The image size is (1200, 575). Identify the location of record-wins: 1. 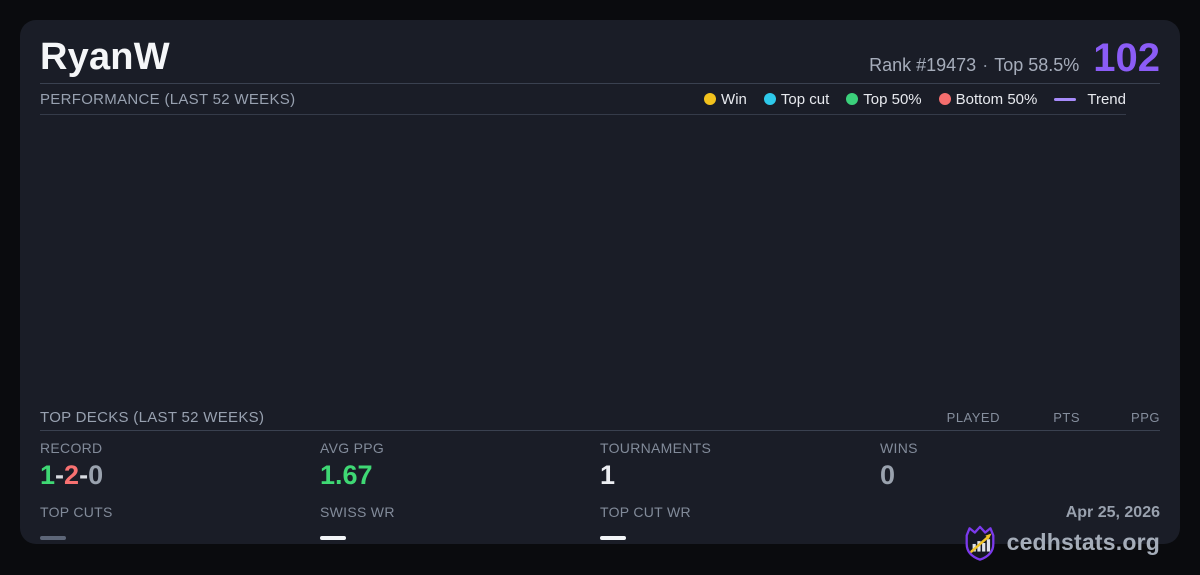
(48, 475).